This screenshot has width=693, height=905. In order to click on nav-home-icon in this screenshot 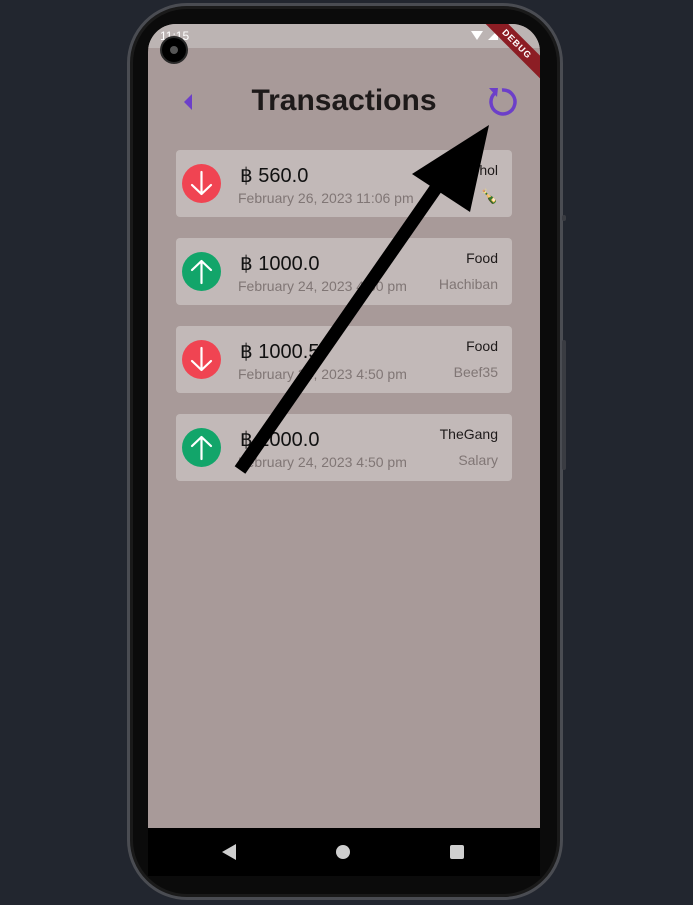, I will do `click(343, 852)`.